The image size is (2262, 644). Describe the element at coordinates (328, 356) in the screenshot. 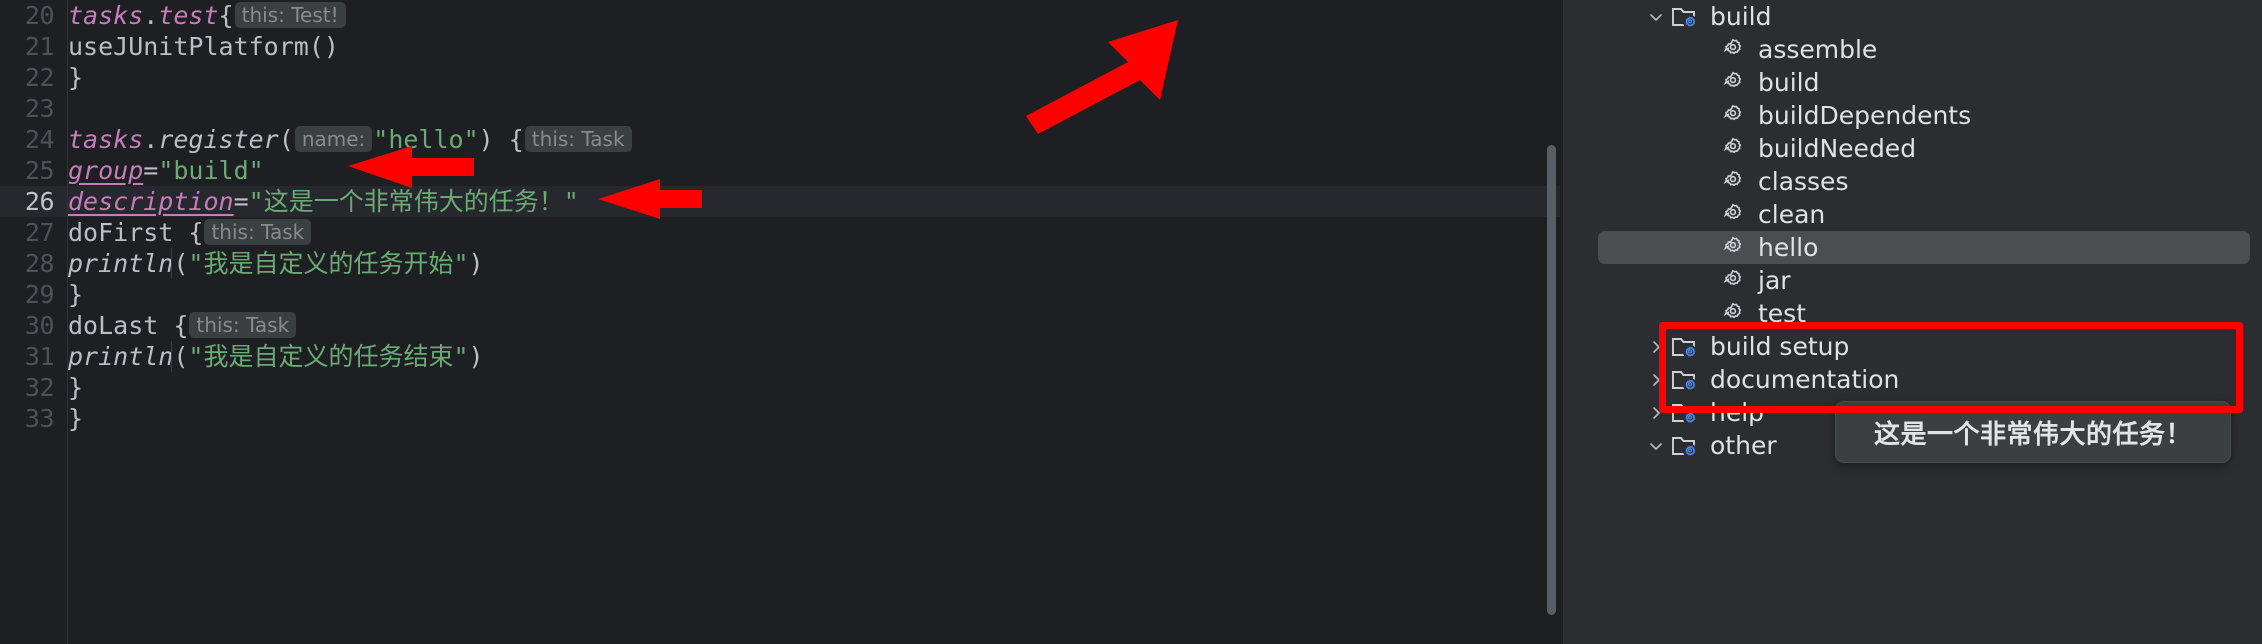

I see `code-token: "我是自定义的任务结束"` at that location.